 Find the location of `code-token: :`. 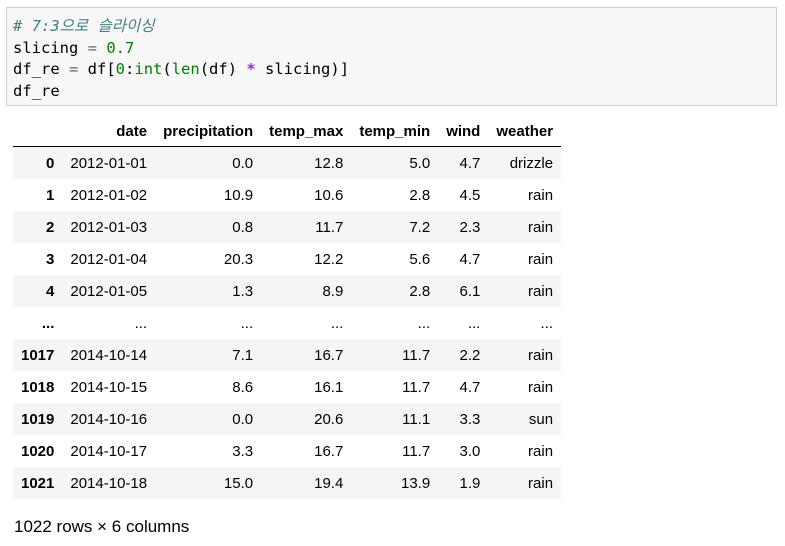

code-token: : is located at coordinates (130, 69).